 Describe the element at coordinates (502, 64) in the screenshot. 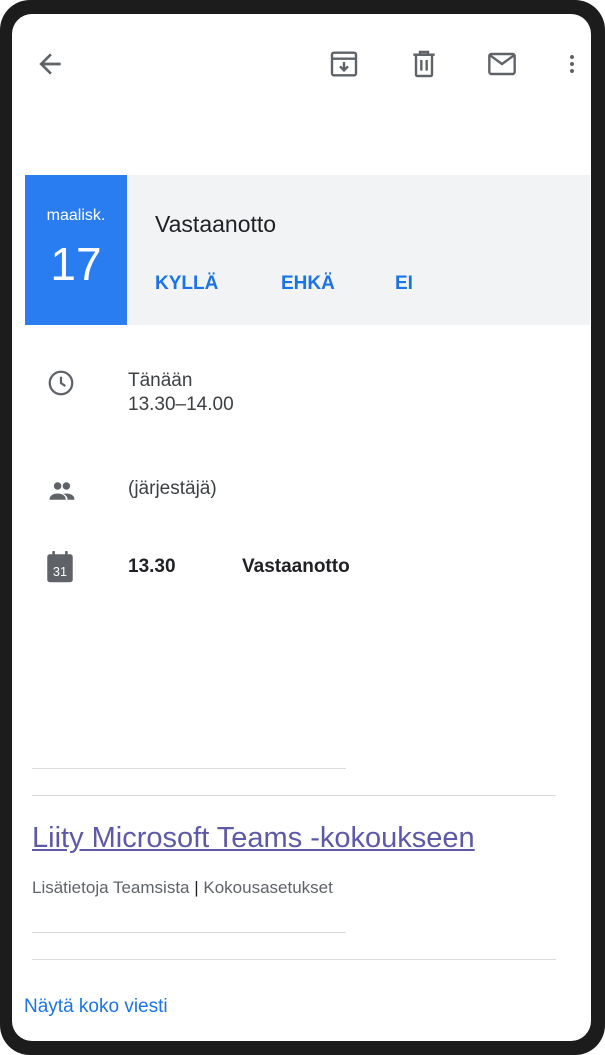

I see `mail-icon` at that location.